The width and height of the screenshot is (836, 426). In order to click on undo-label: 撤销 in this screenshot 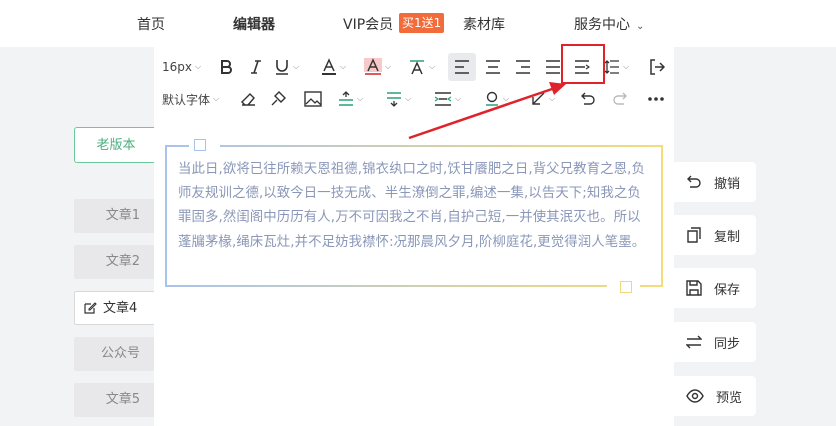, I will do `click(727, 184)`.